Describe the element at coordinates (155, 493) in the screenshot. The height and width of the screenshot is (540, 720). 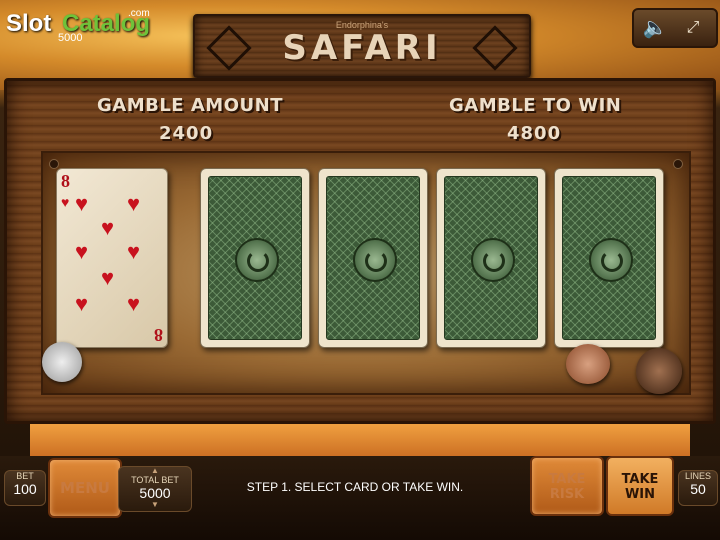
I see `total-bet-value: 5000` at that location.